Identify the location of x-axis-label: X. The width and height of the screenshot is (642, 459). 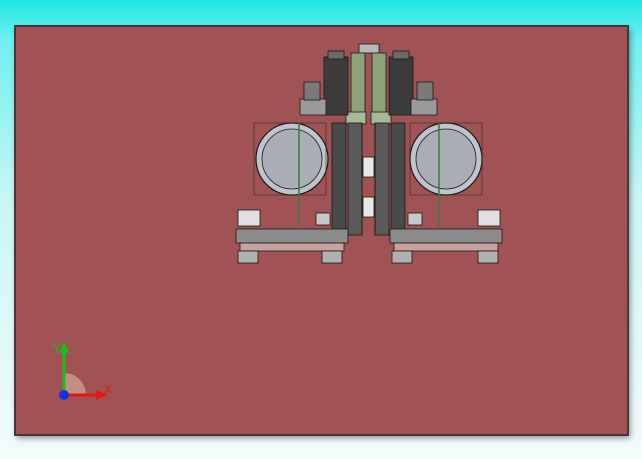
(108, 389).